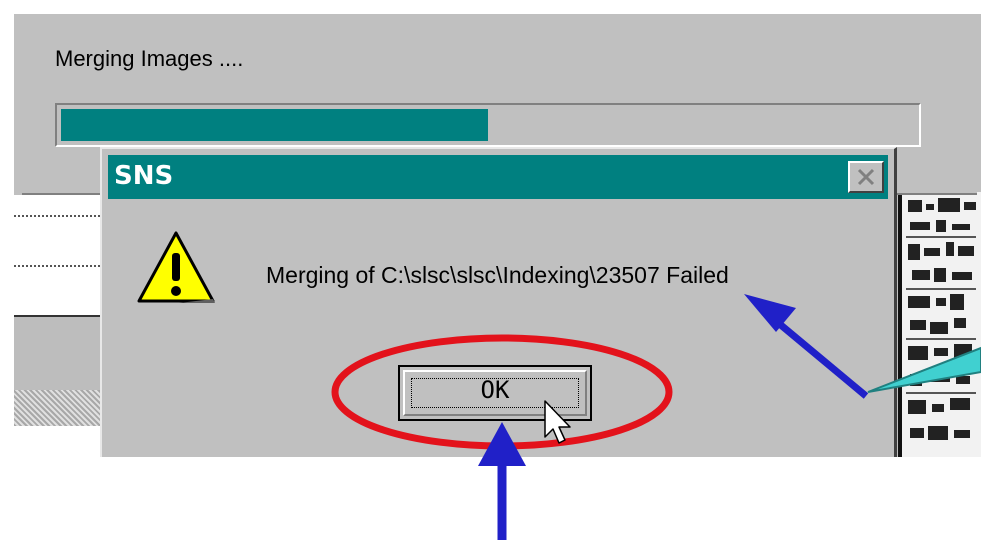 The width and height of the screenshot is (981, 540). Describe the element at coordinates (939, 324) in the screenshot. I see `scanned-document-image` at that location.